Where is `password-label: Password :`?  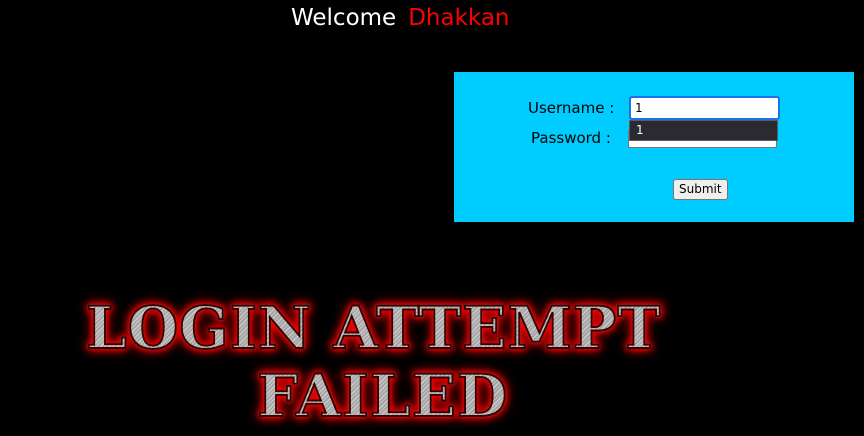 password-label: Password : is located at coordinates (571, 138).